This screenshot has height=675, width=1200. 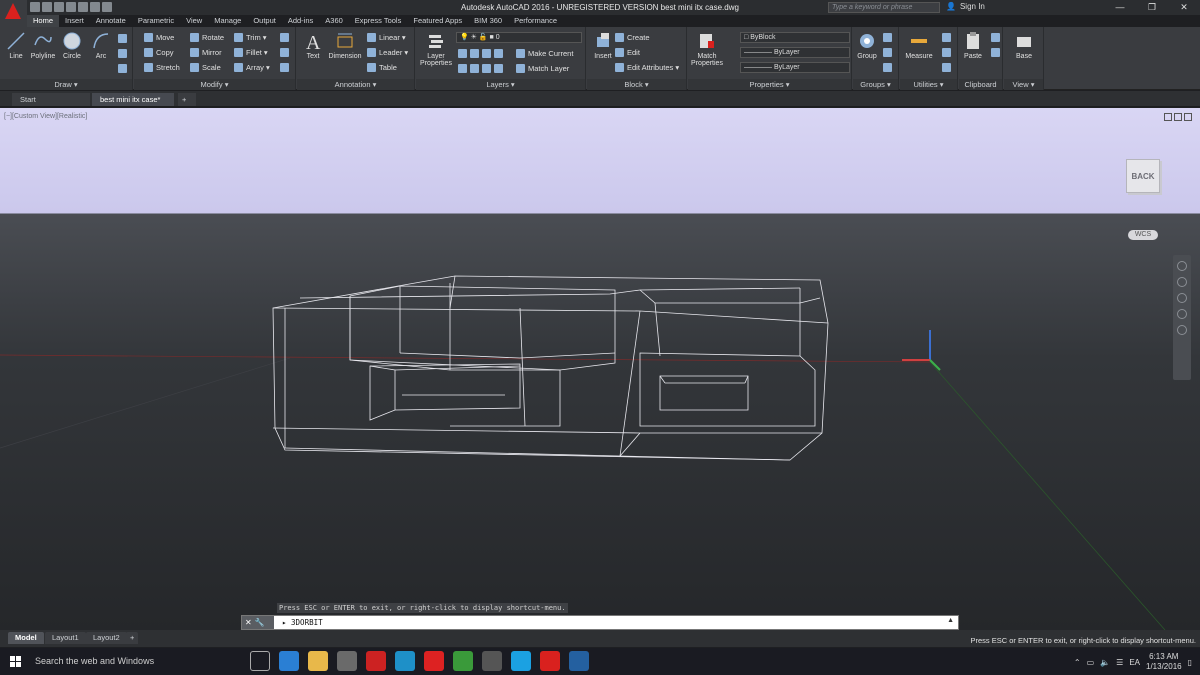 What do you see at coordinates (1143, 176) in the screenshot?
I see `viewcube: BACK` at bounding box center [1143, 176].